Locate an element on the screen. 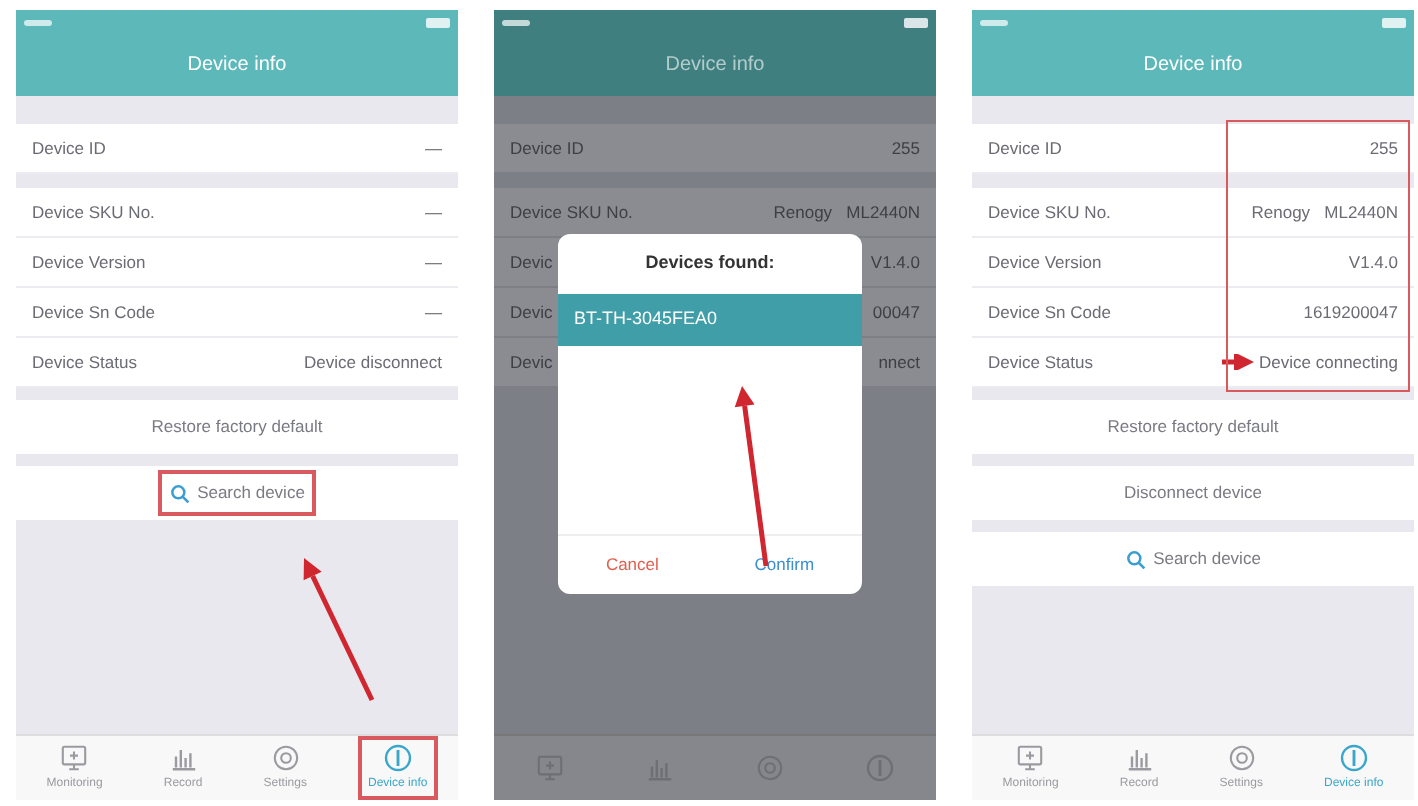  row-value: 00047 is located at coordinates (896, 312).